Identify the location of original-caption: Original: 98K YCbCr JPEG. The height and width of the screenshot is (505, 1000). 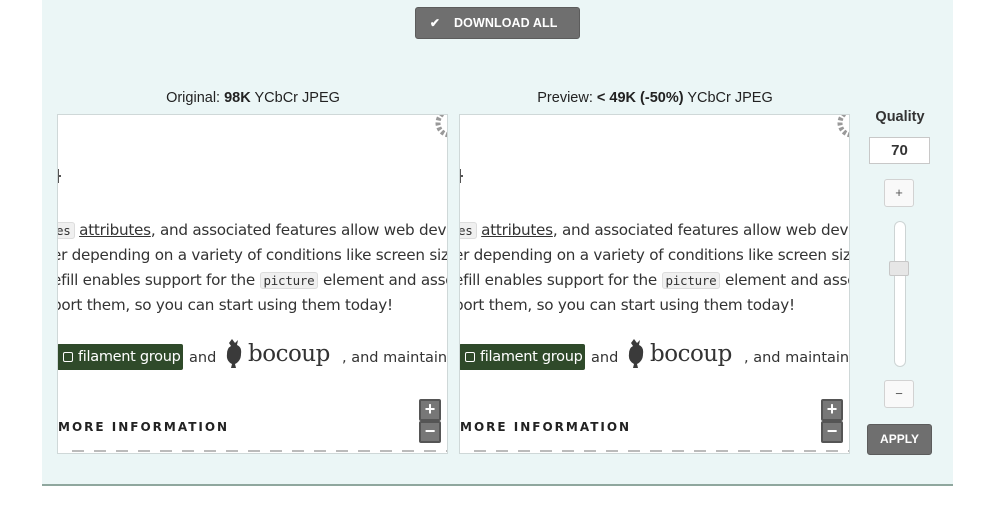
(253, 98).